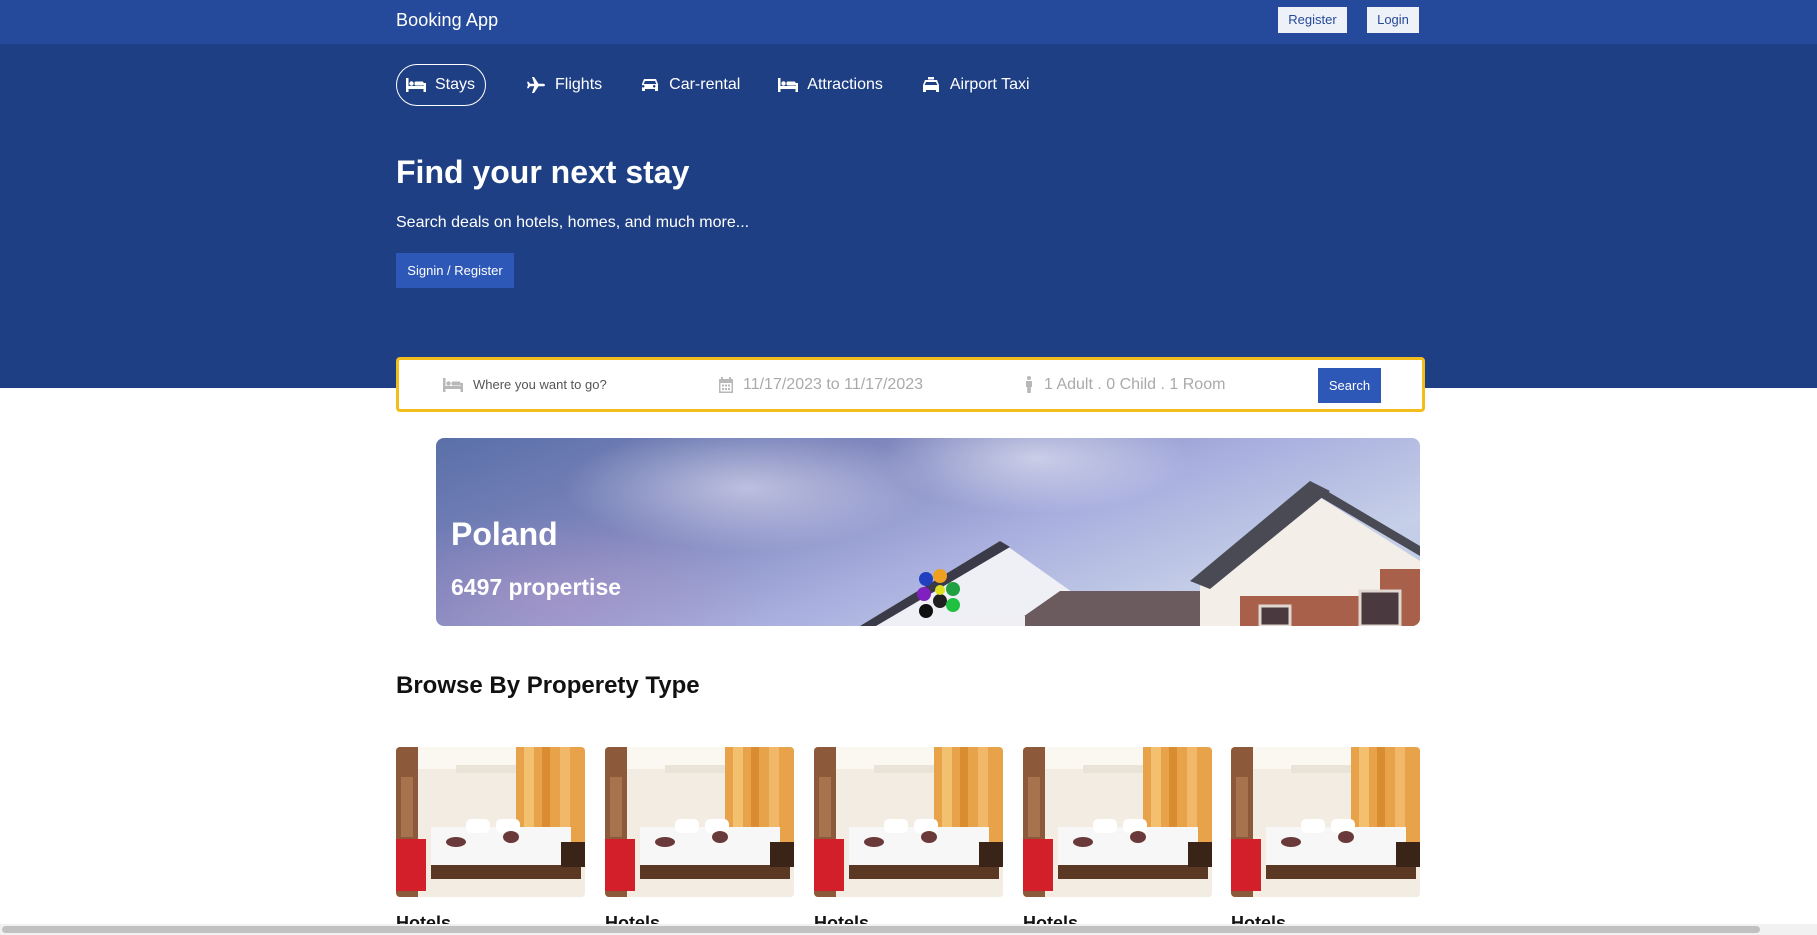 The image size is (1817, 935). I want to click on brand-logo: Booking App, so click(447, 20).